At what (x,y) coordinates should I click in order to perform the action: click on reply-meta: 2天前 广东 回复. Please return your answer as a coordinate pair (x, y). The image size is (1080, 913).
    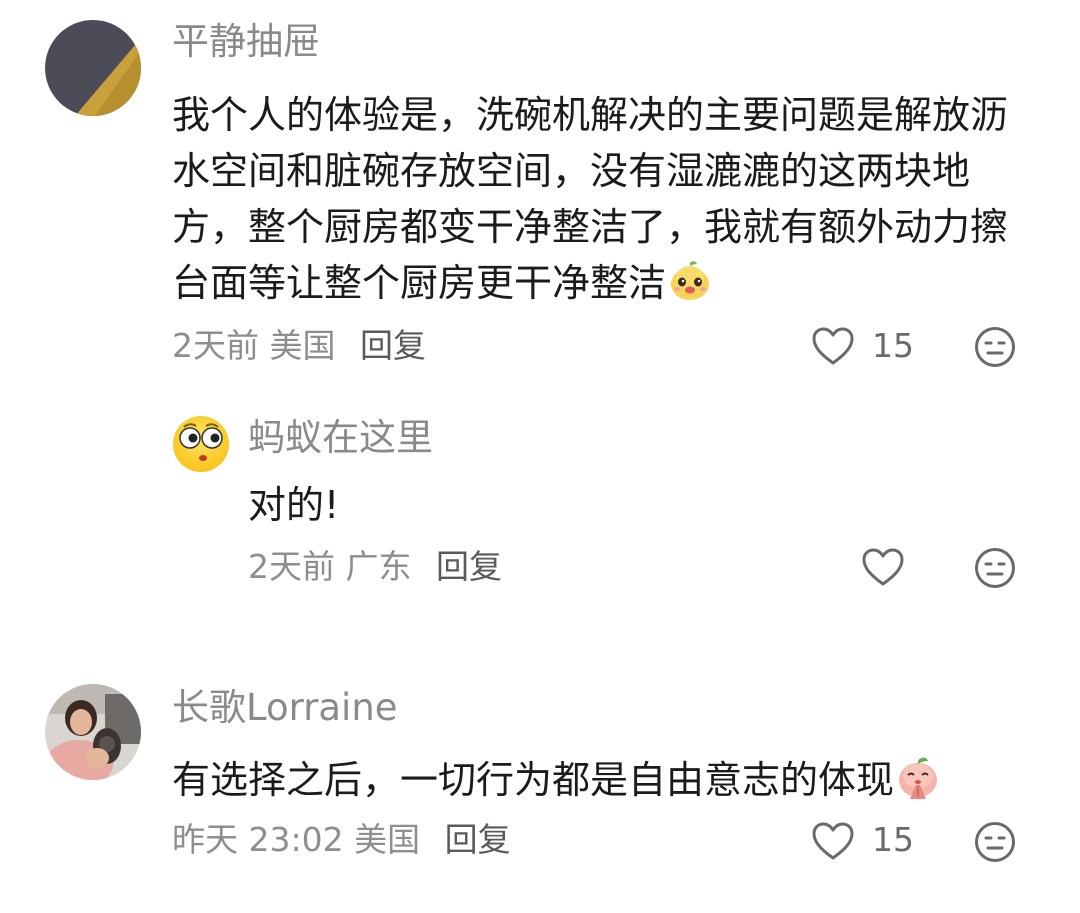
    Looking at the image, I should click on (375, 567).